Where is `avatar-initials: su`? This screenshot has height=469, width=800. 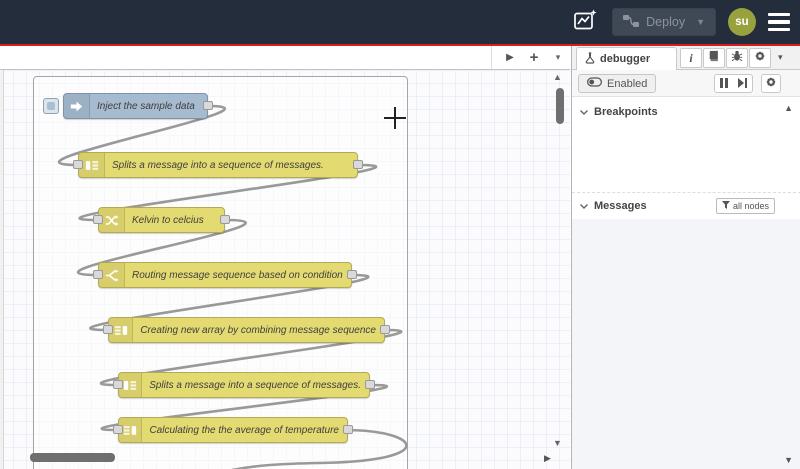 avatar-initials: su is located at coordinates (742, 22).